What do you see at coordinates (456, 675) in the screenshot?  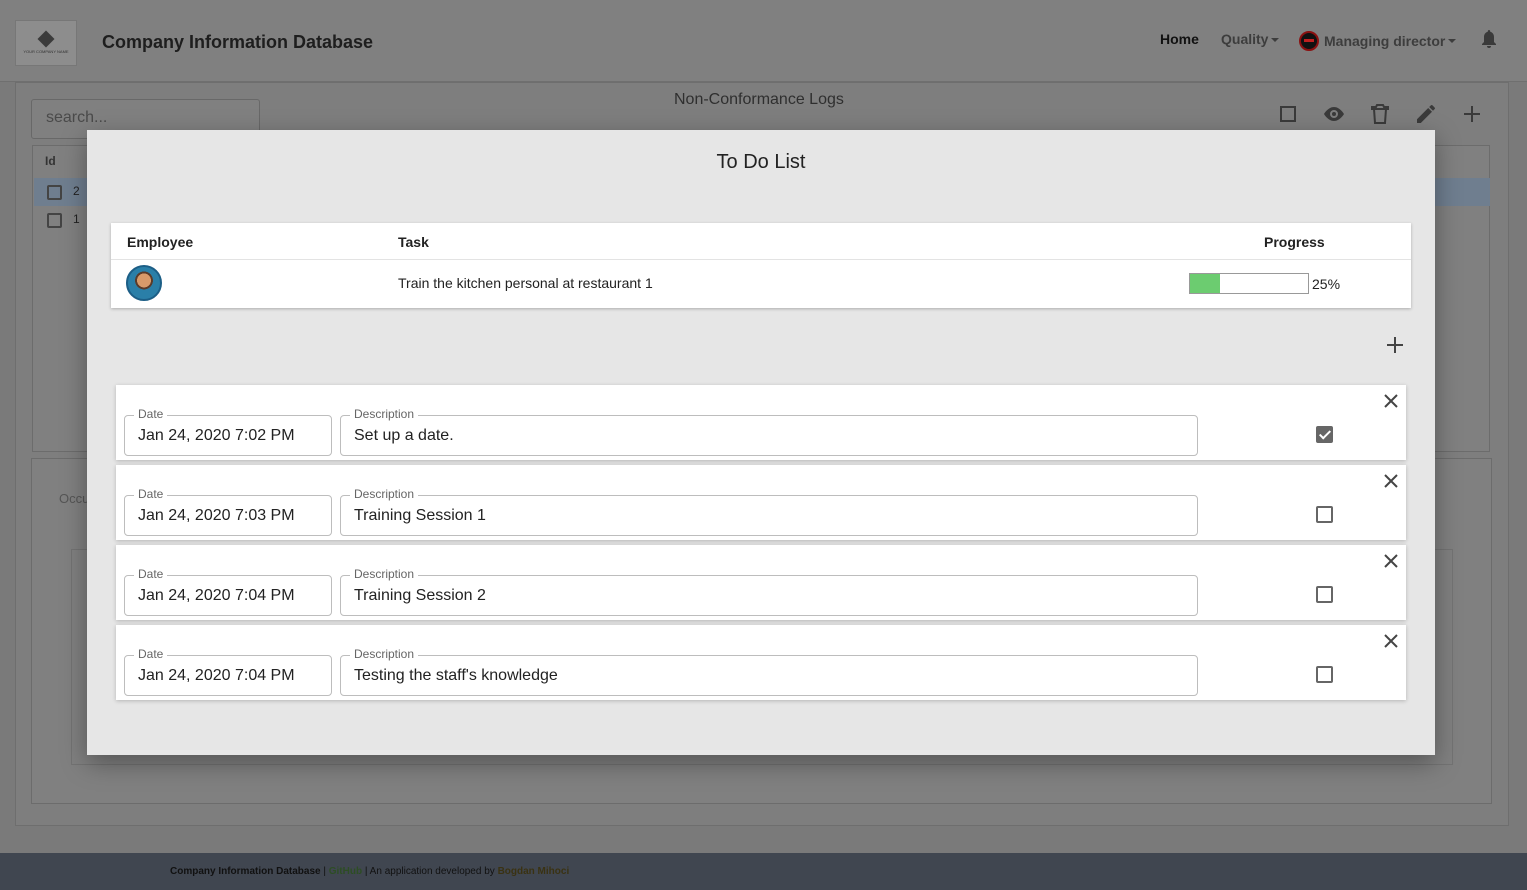 I see `description-value: Testing the staff's knowledge` at bounding box center [456, 675].